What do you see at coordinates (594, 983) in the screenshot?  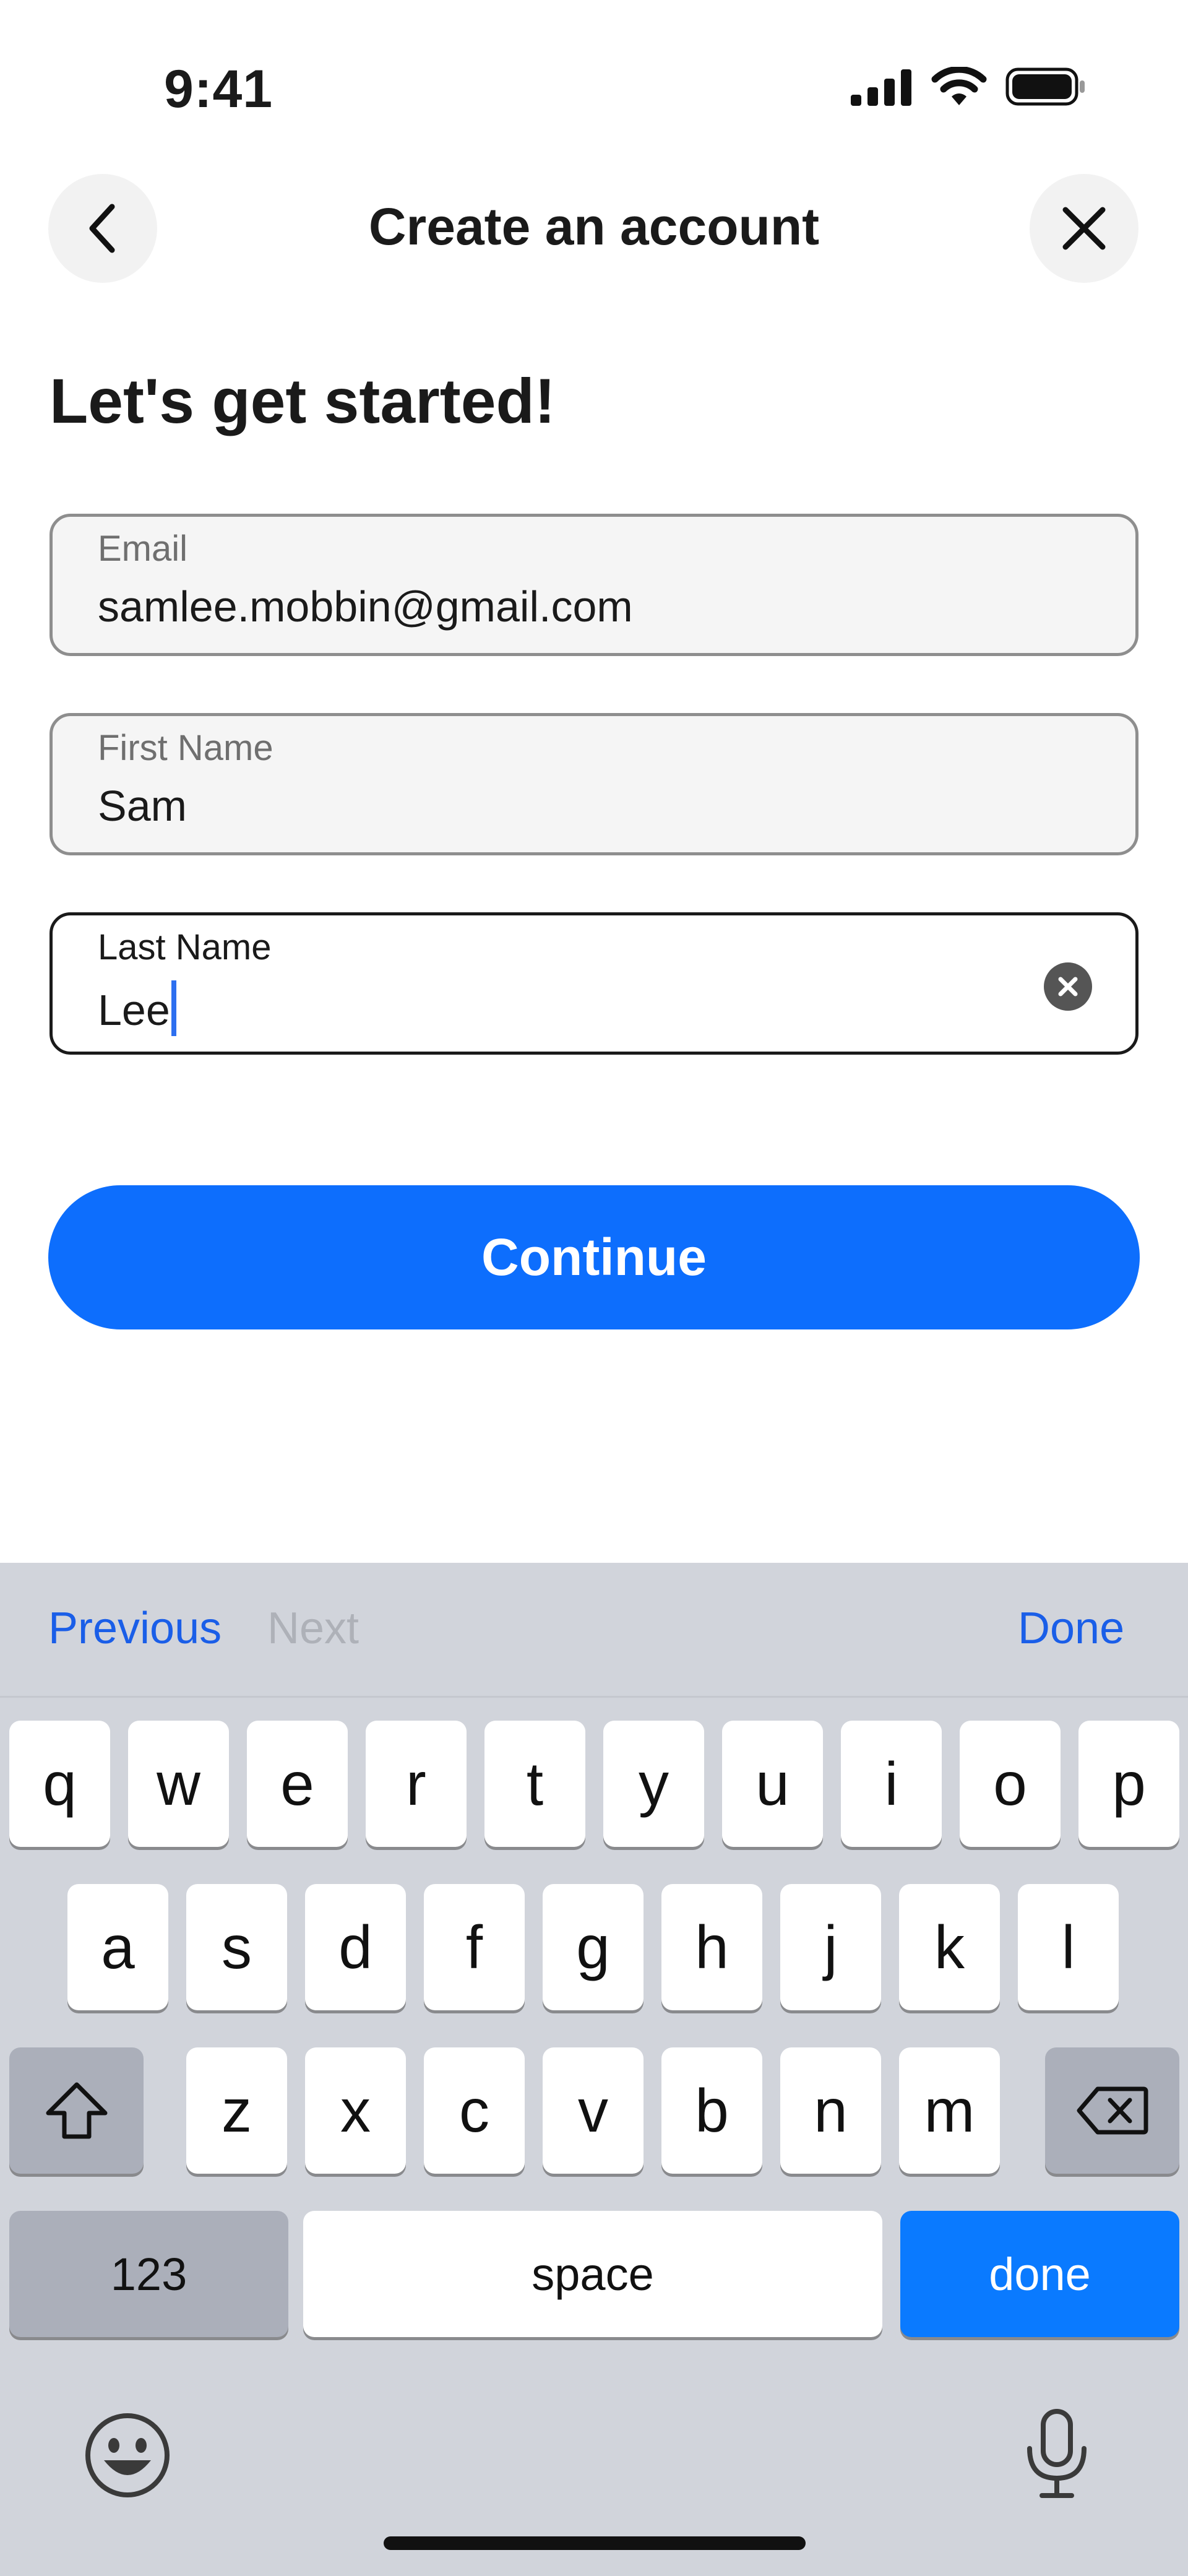 I see `last-name-field: Last Name Lee` at bounding box center [594, 983].